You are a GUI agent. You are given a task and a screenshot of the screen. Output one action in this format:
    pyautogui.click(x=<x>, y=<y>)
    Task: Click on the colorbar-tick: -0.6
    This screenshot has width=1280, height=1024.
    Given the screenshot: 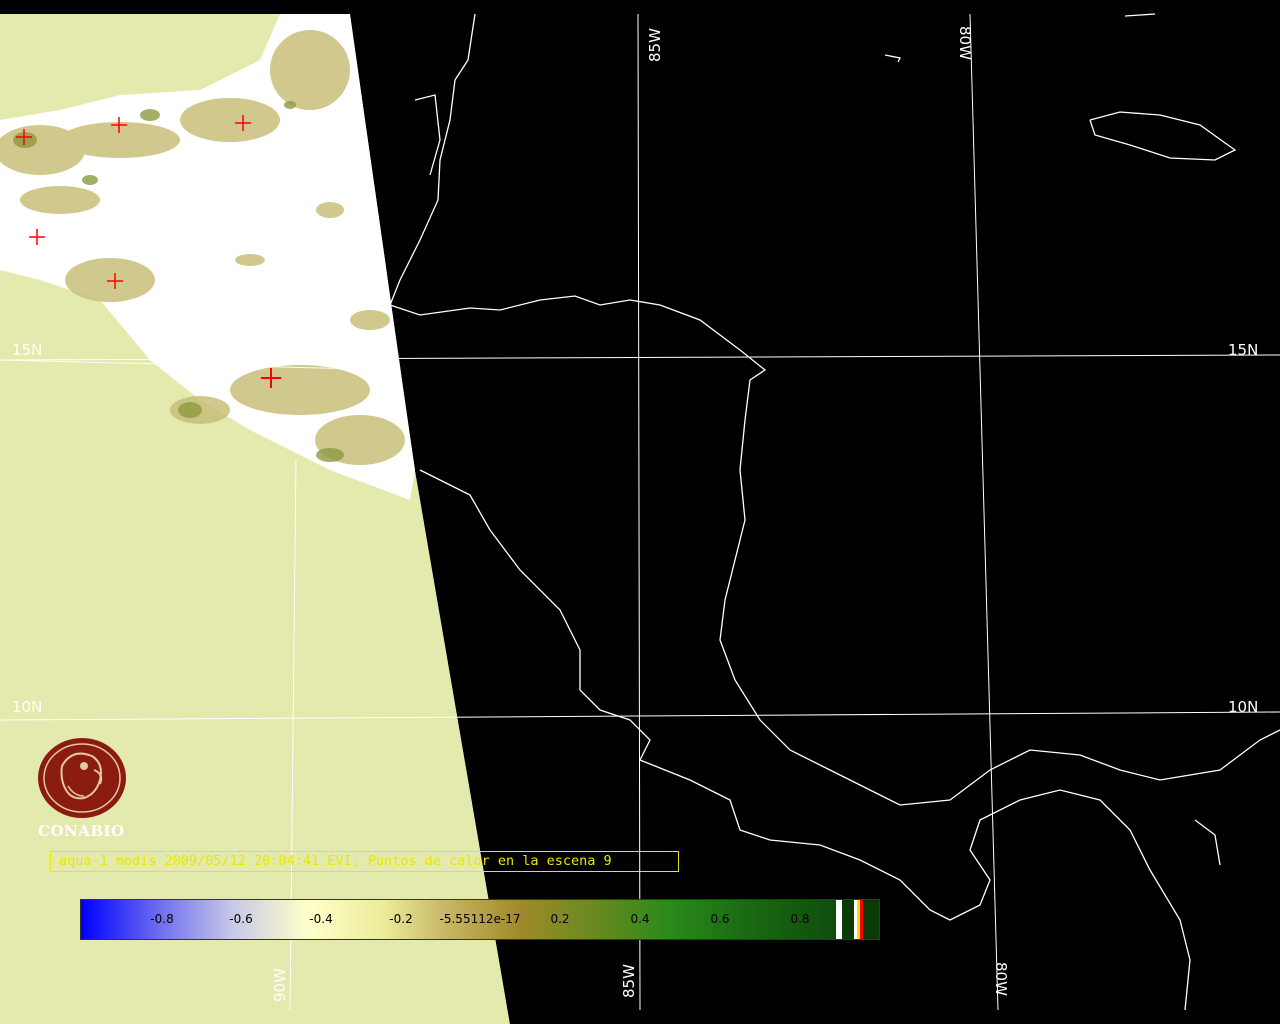 What is the action you would take?
    pyautogui.click(x=241, y=919)
    